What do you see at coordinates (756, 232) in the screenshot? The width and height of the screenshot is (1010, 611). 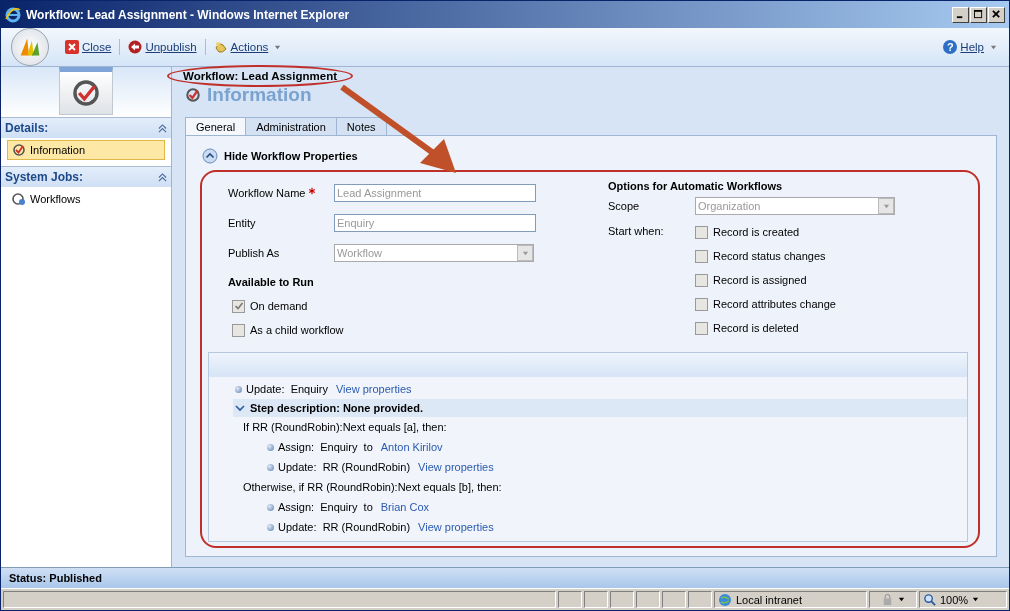 I see `checkbox-label: Record is created` at bounding box center [756, 232].